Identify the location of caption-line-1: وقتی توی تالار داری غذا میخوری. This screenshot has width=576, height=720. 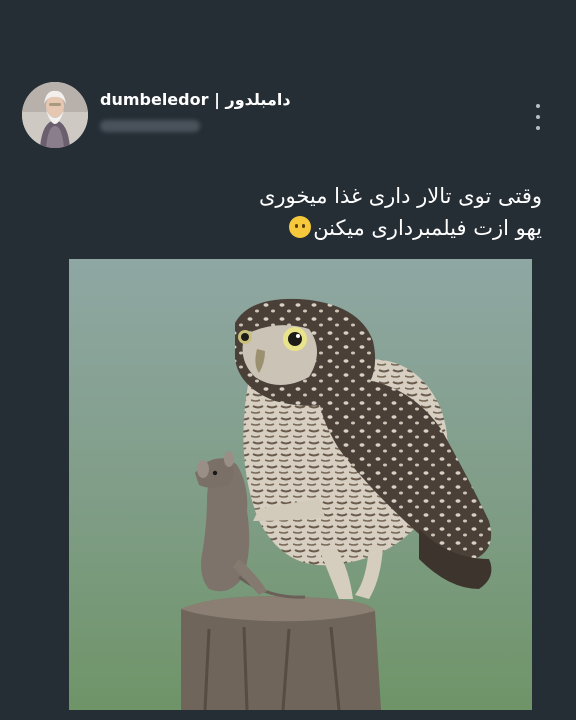
(400, 196).